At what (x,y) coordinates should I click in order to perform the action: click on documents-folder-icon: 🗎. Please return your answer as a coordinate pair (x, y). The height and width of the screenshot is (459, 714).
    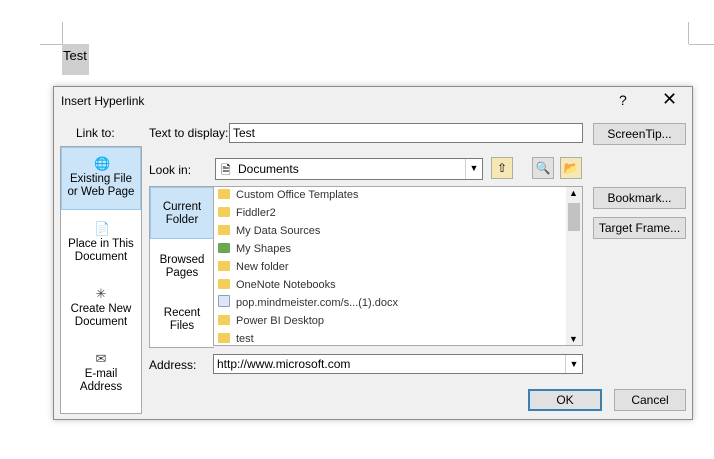
    Looking at the image, I should click on (226, 170).